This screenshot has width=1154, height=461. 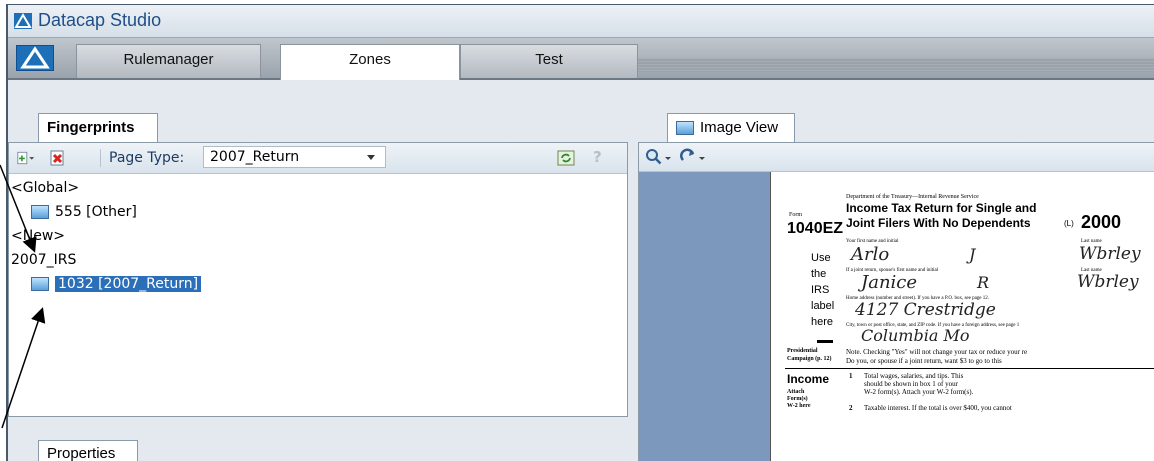 I want to click on doc-spouse-name: Janice, so click(x=889, y=282).